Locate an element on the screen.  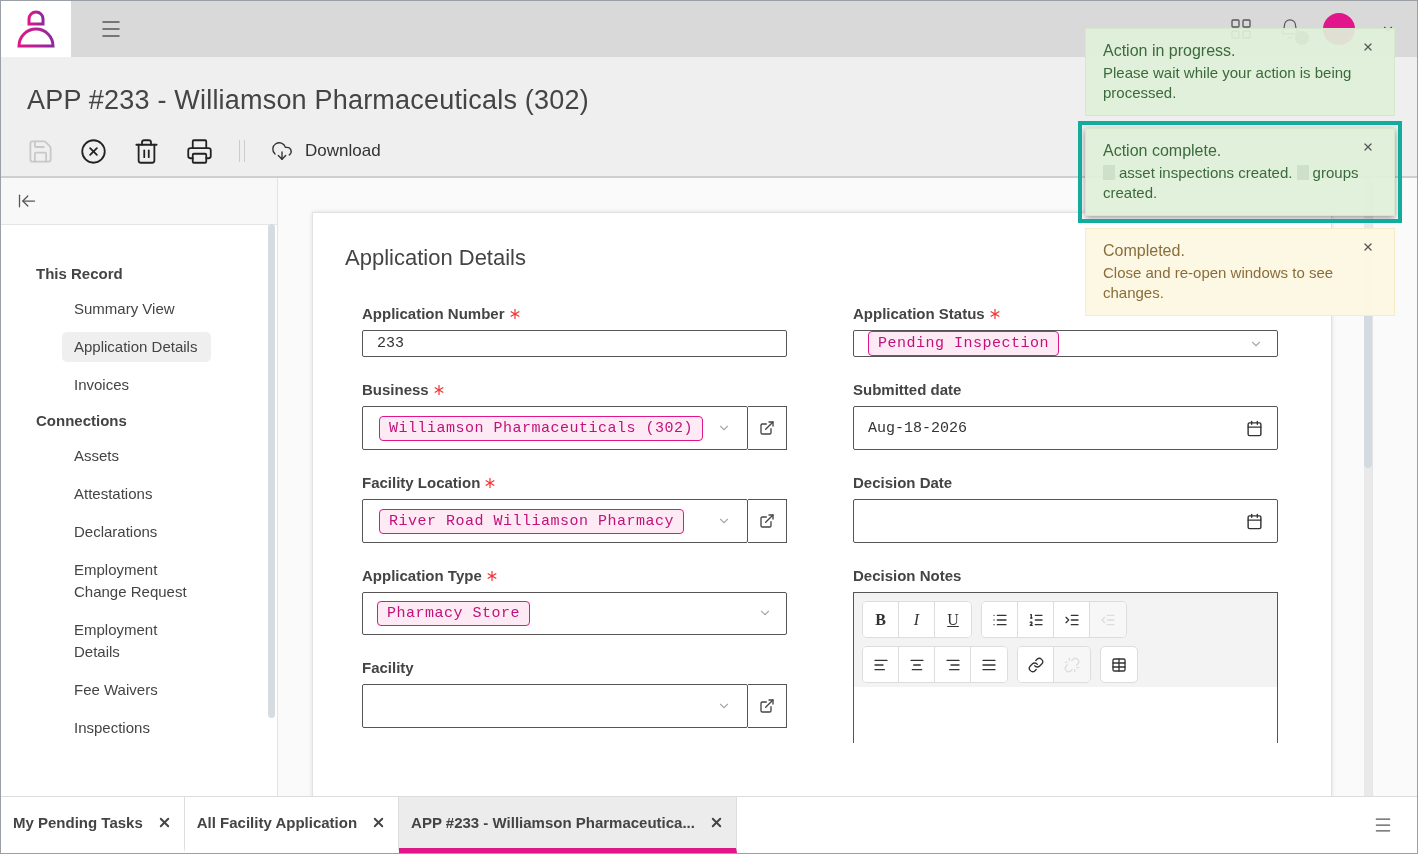
sidebar-item: Application Details is located at coordinates (136, 347).